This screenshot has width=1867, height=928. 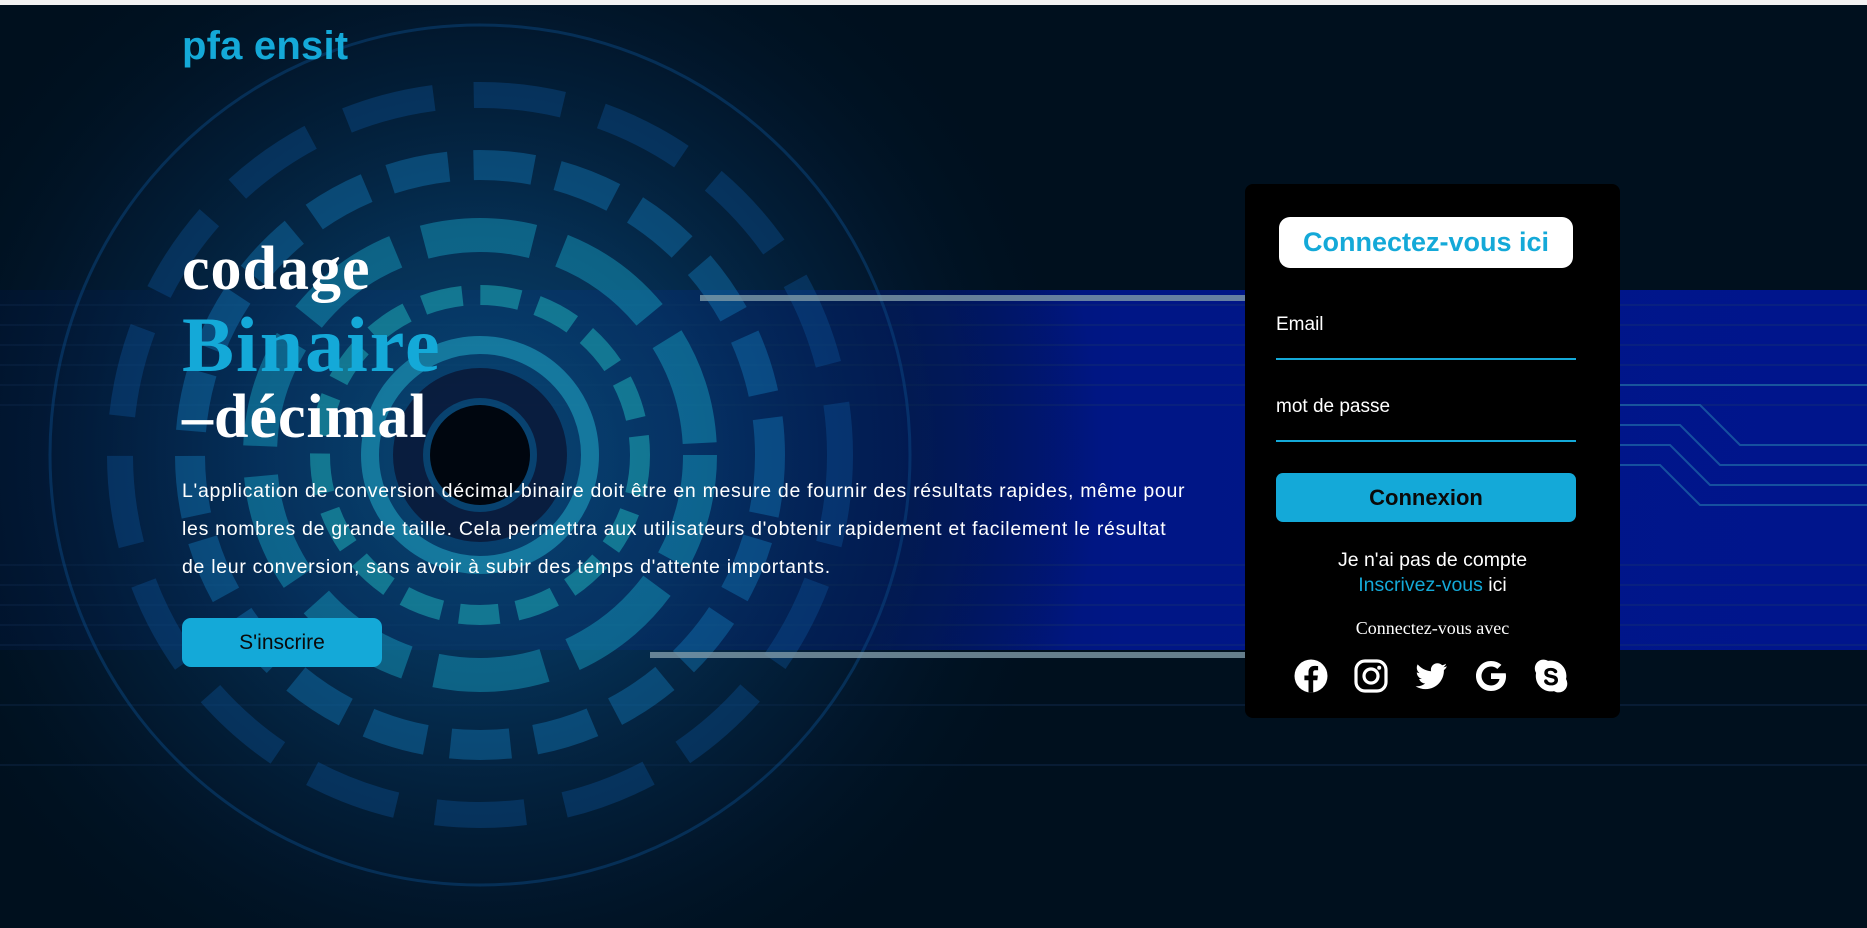 I want to click on skype-icon, so click(x=1551, y=676).